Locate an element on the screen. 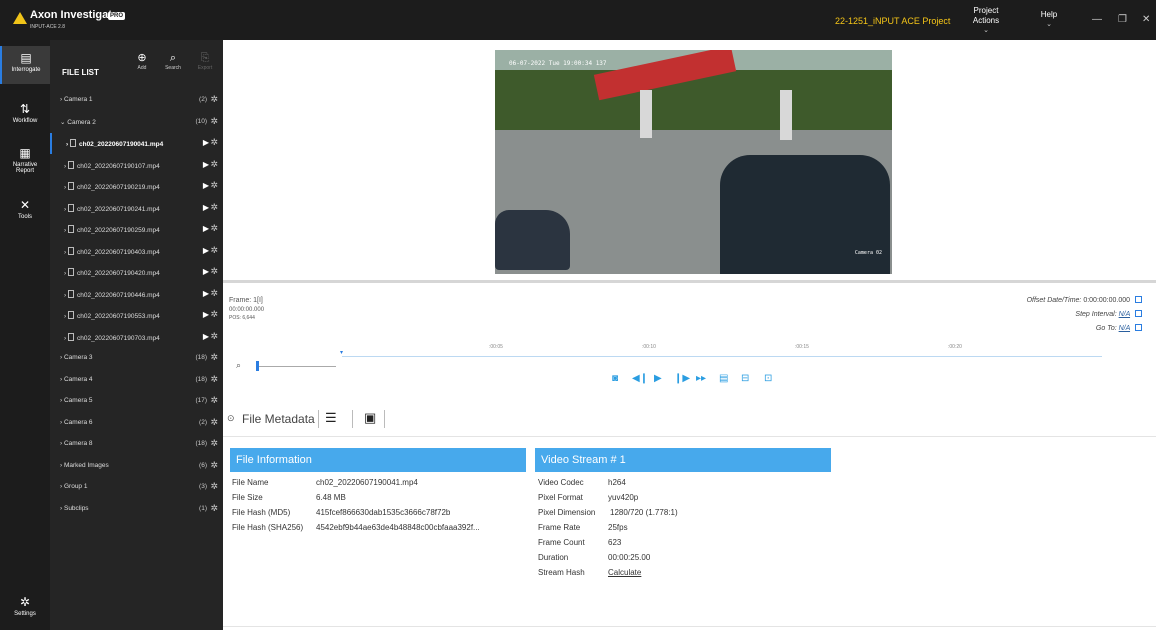  file-item: › ch02_20220607190219.mp4 ▶ ✲ is located at coordinates (136, 186).